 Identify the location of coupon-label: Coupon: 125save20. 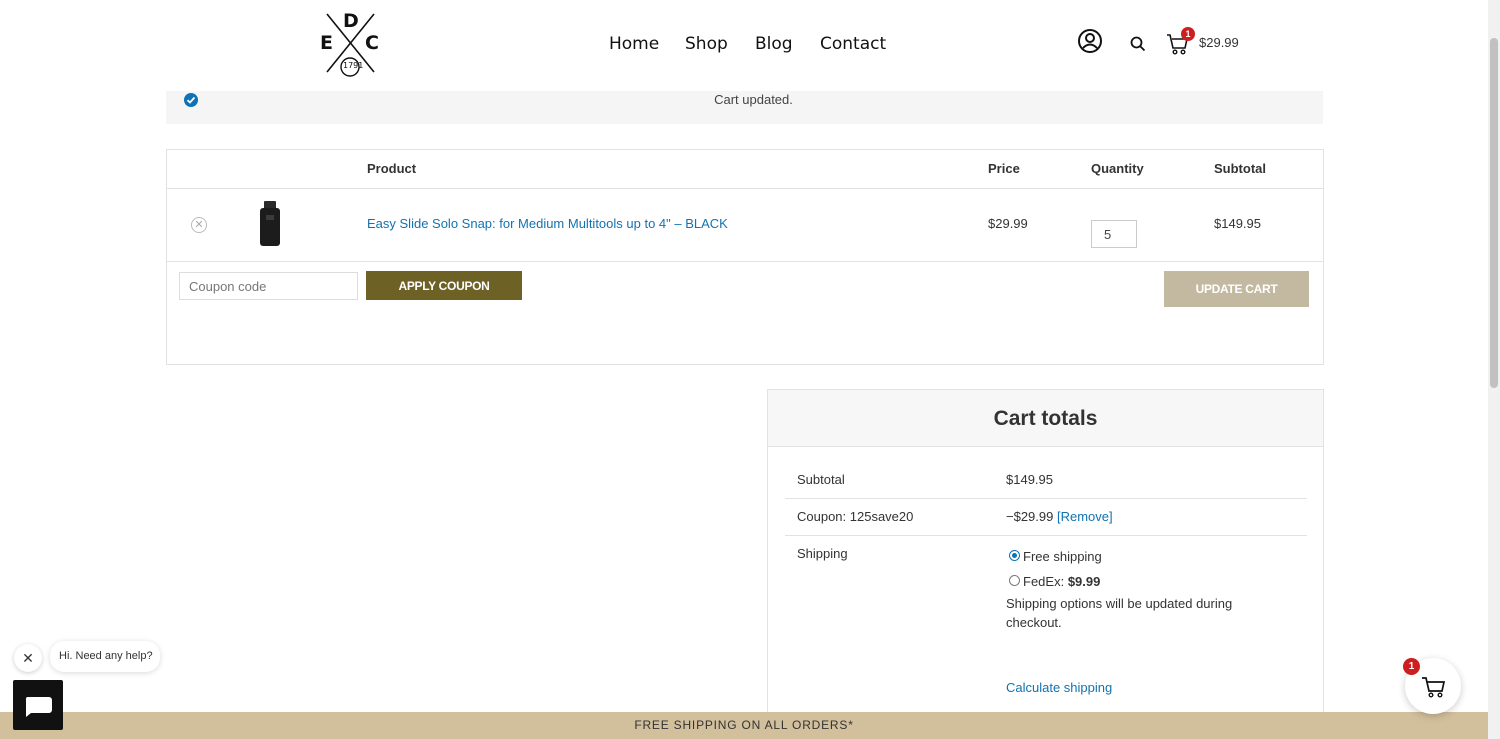
(855, 516).